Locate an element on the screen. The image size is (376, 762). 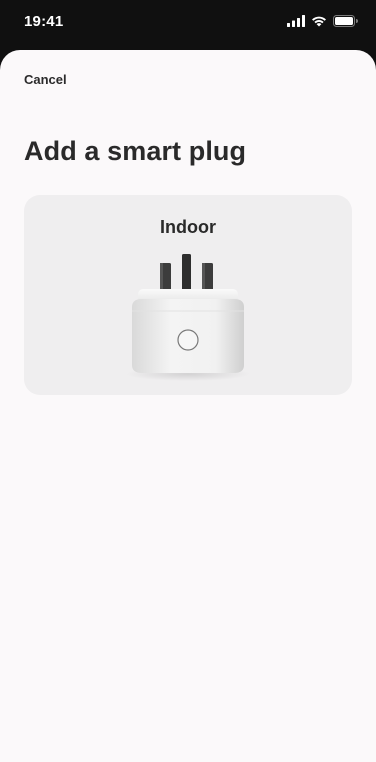
status-bar: 19:41 is located at coordinates (188, 22).